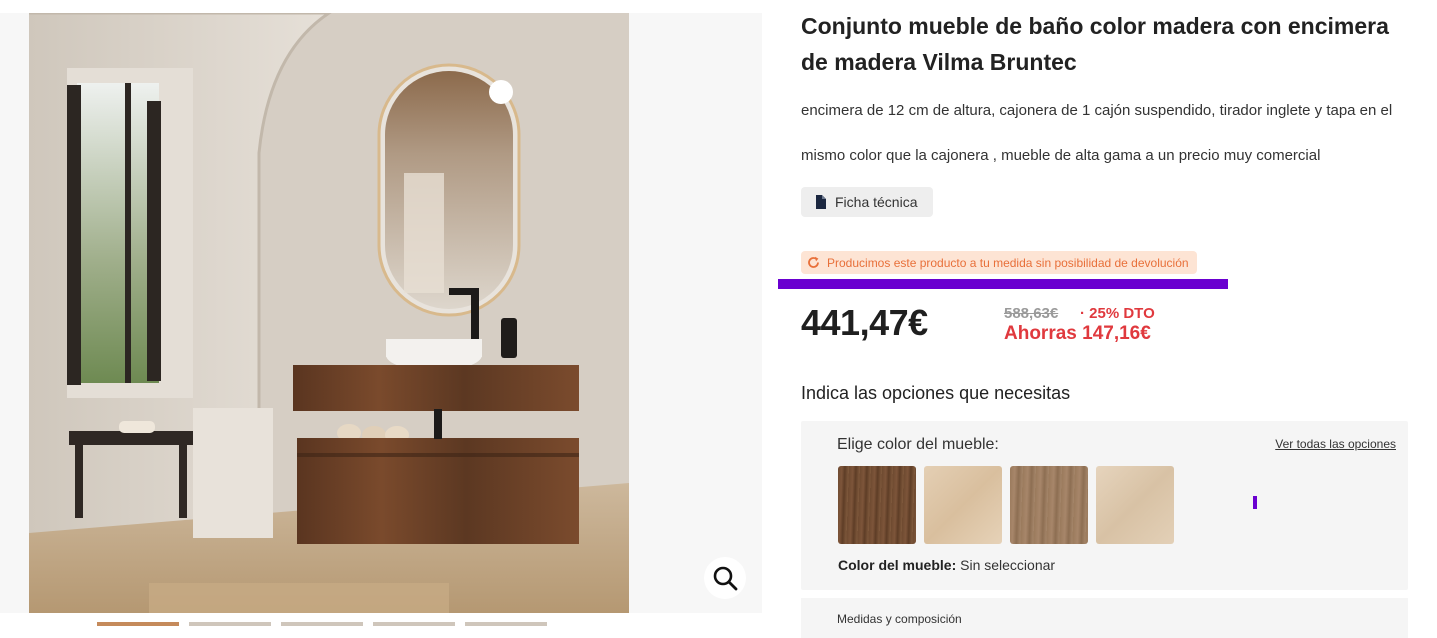 The image size is (1437, 638). I want to click on document-icon, so click(821, 202).